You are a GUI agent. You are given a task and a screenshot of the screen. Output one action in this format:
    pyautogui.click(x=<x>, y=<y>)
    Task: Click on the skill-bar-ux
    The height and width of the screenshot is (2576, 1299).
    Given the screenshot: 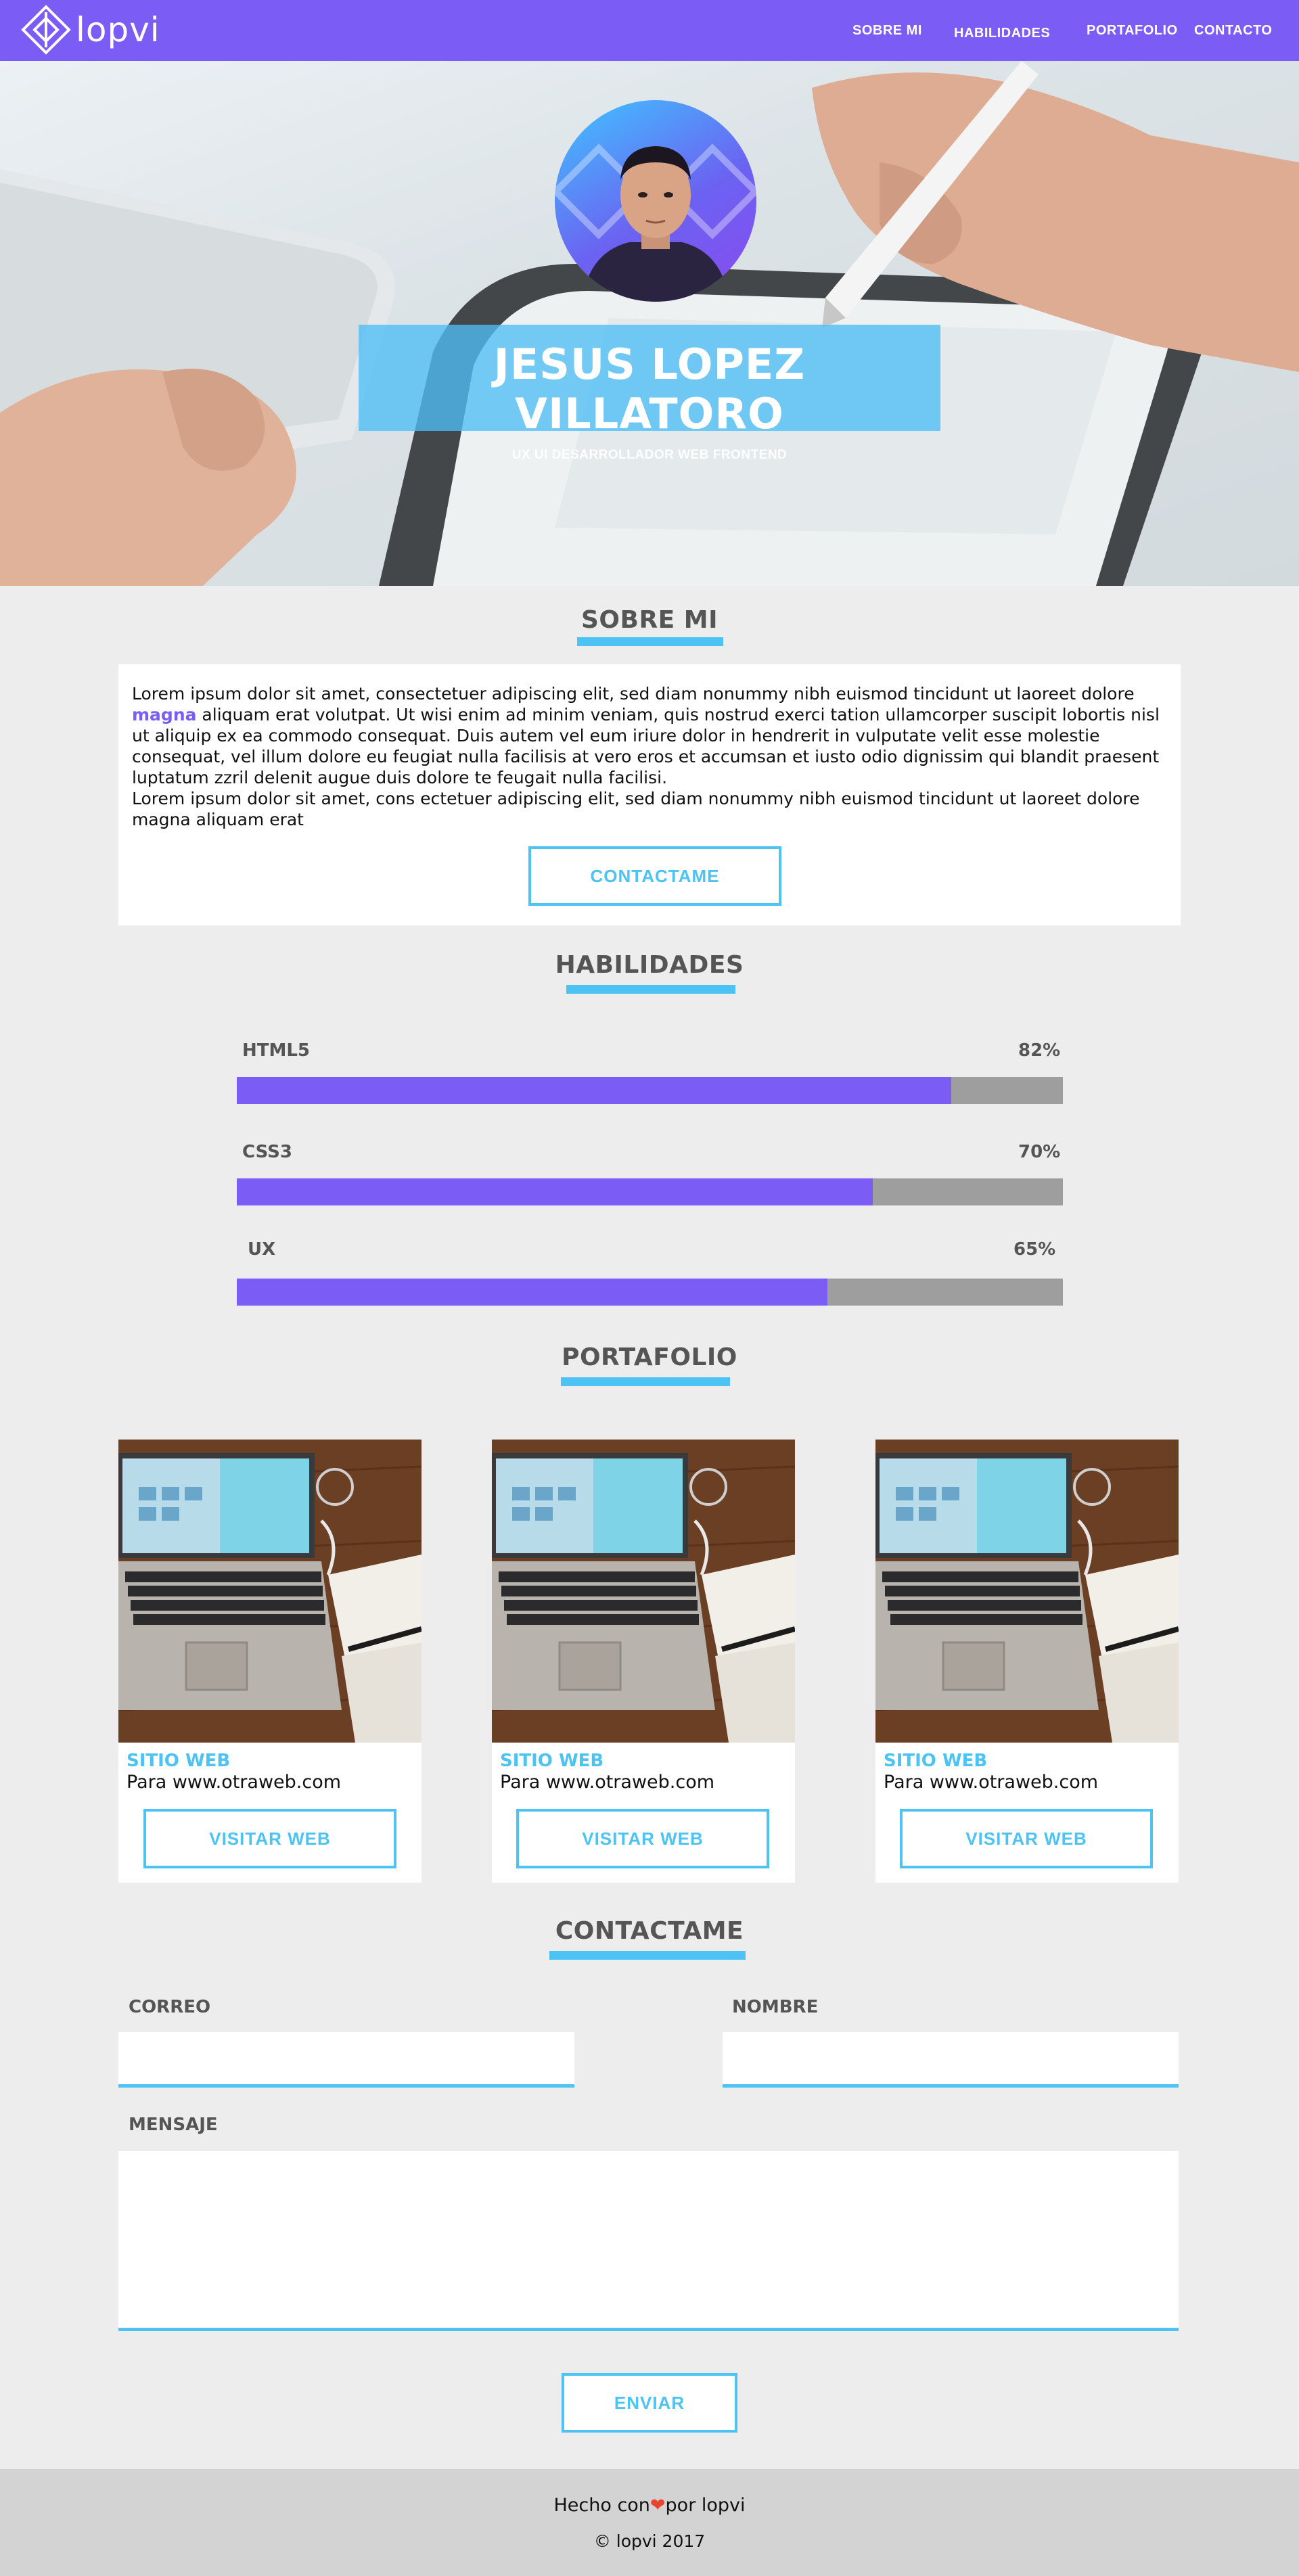 What is the action you would take?
    pyautogui.click(x=650, y=1292)
    